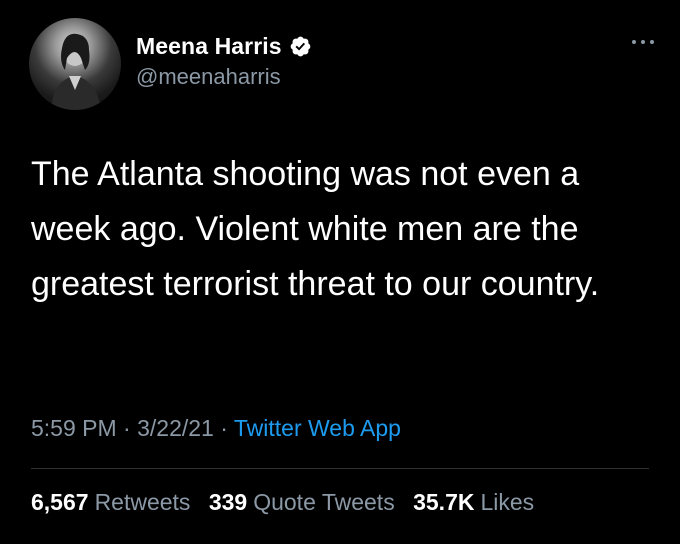 The image size is (680, 544). I want to click on avatar-photo-icon, so click(76, 71).